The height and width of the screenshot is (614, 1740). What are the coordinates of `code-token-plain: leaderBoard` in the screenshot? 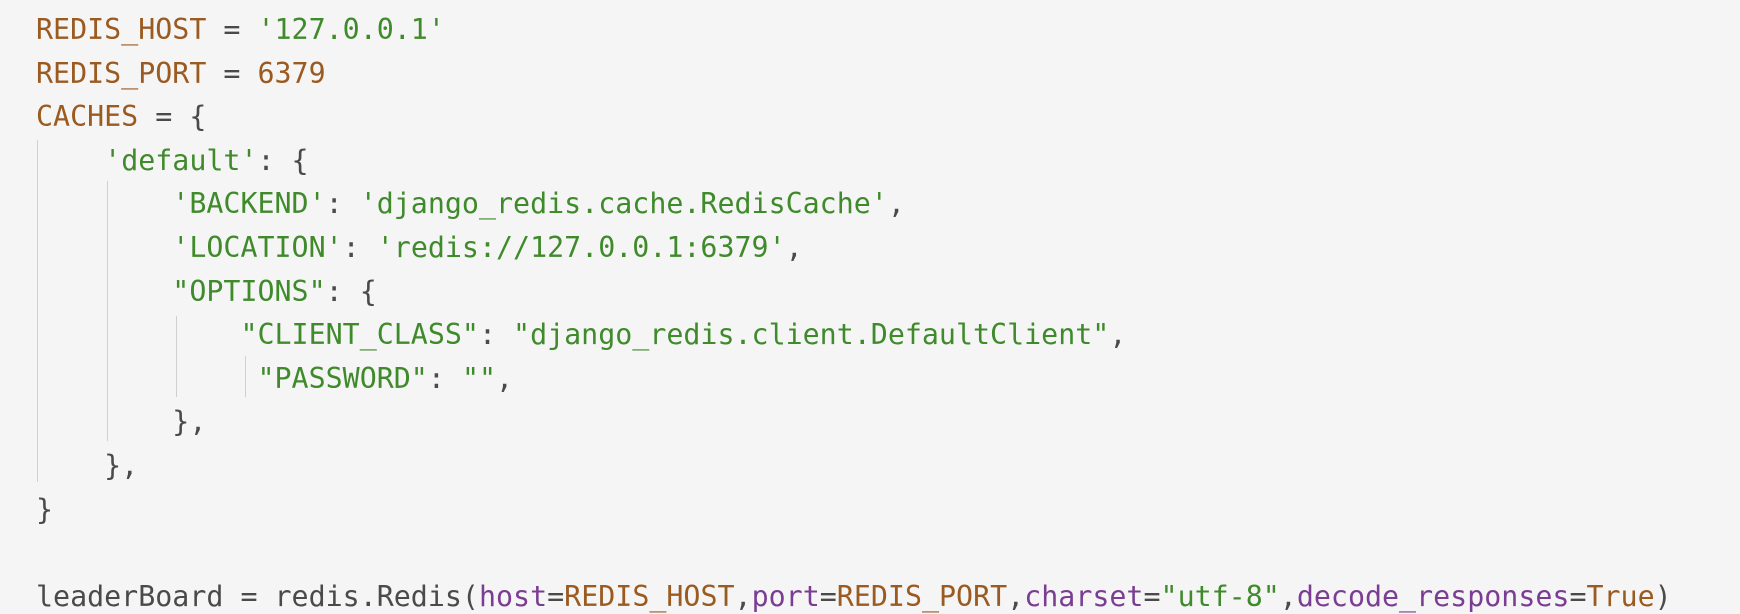 It's located at (130, 596).